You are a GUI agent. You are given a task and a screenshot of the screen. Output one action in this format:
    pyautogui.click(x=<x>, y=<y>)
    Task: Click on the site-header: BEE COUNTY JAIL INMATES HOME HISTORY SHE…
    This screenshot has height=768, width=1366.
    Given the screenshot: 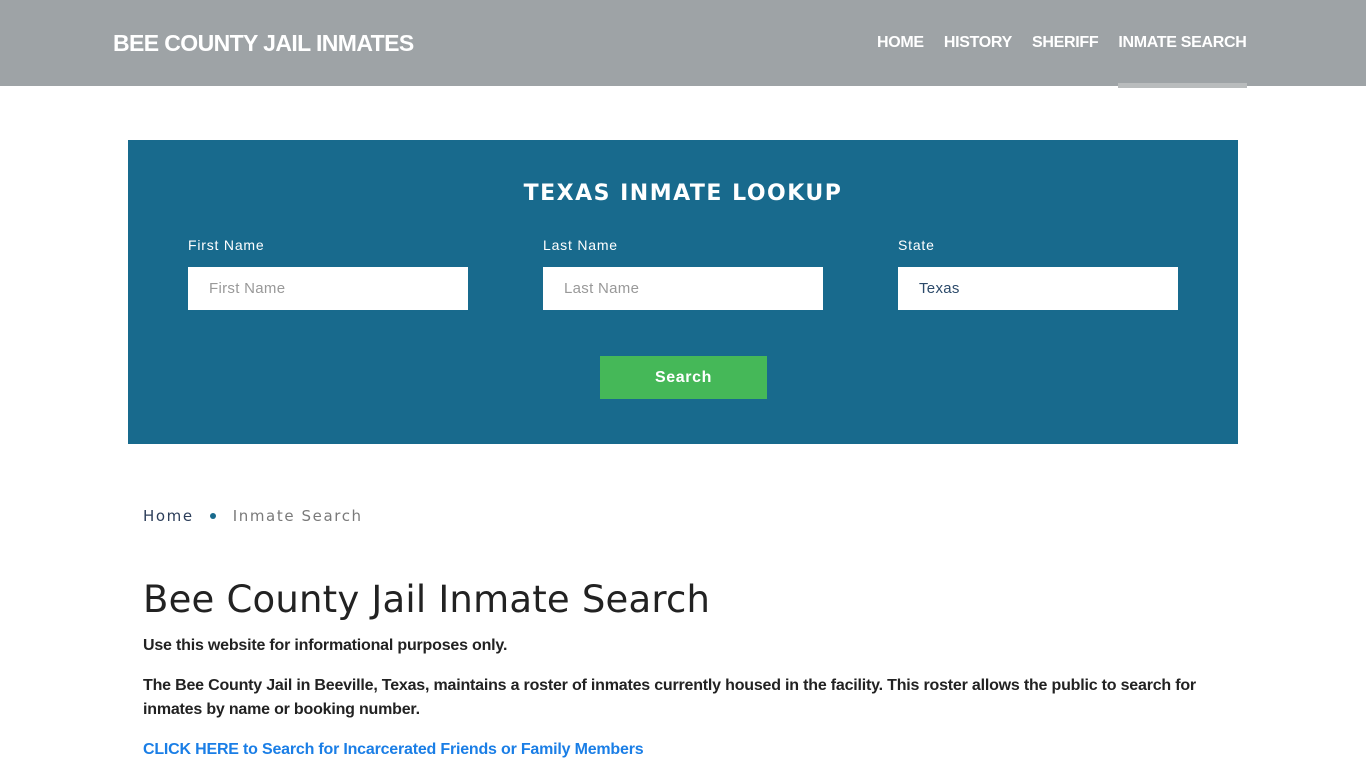 What is the action you would take?
    pyautogui.click(x=683, y=44)
    